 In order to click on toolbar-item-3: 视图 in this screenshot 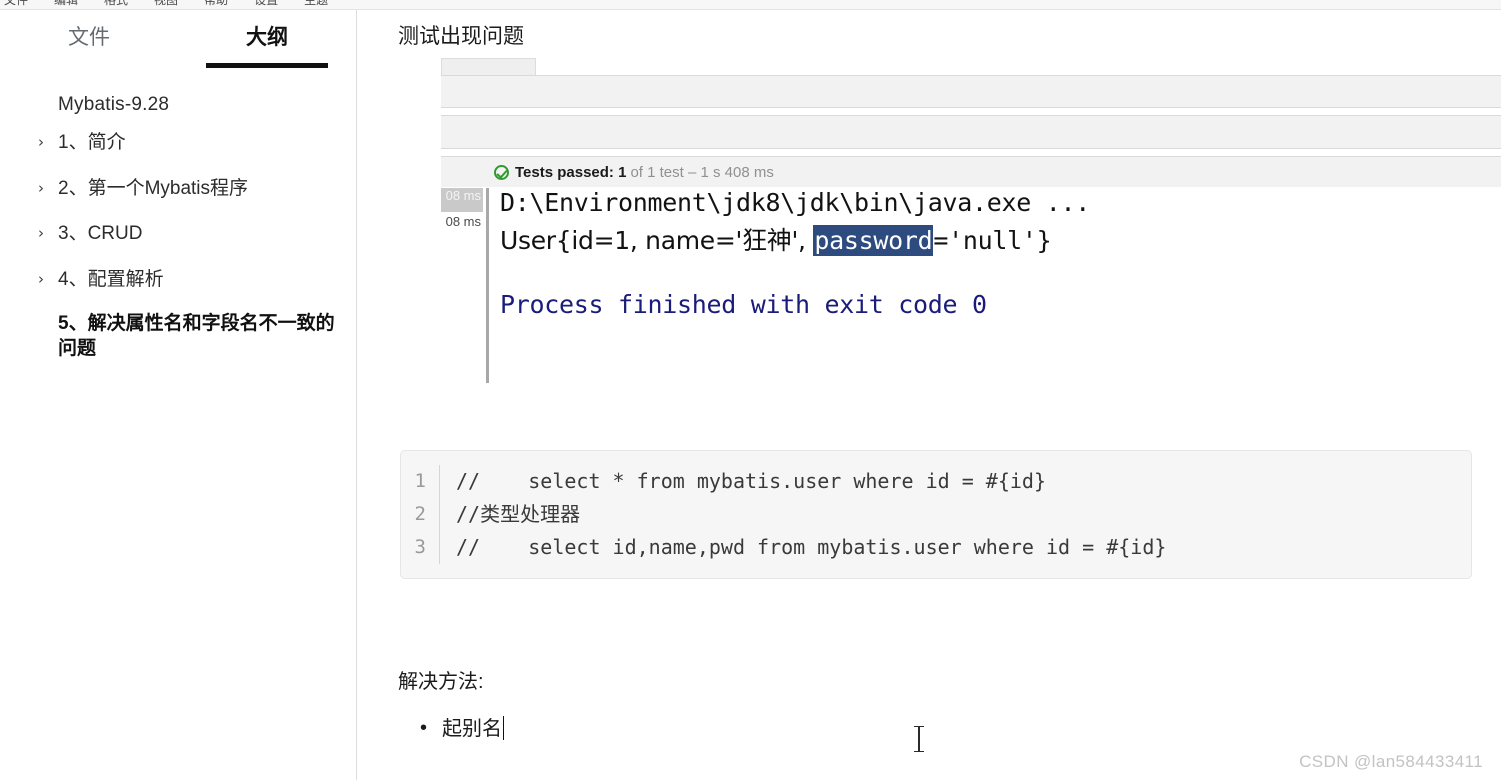, I will do `click(166, 4)`.